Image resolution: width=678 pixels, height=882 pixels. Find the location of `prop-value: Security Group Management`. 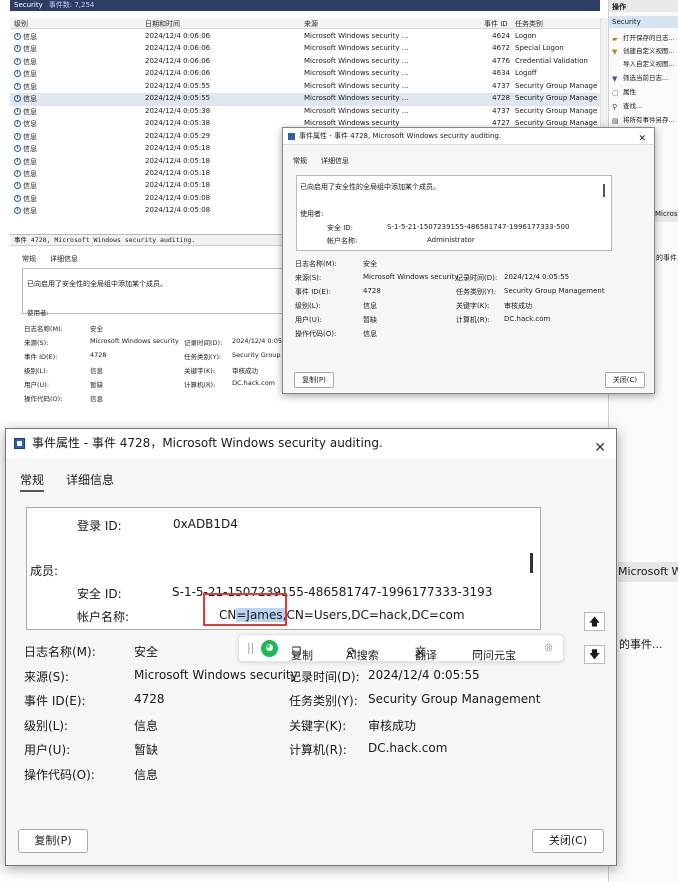

prop-value: Security Group Management is located at coordinates (454, 699).